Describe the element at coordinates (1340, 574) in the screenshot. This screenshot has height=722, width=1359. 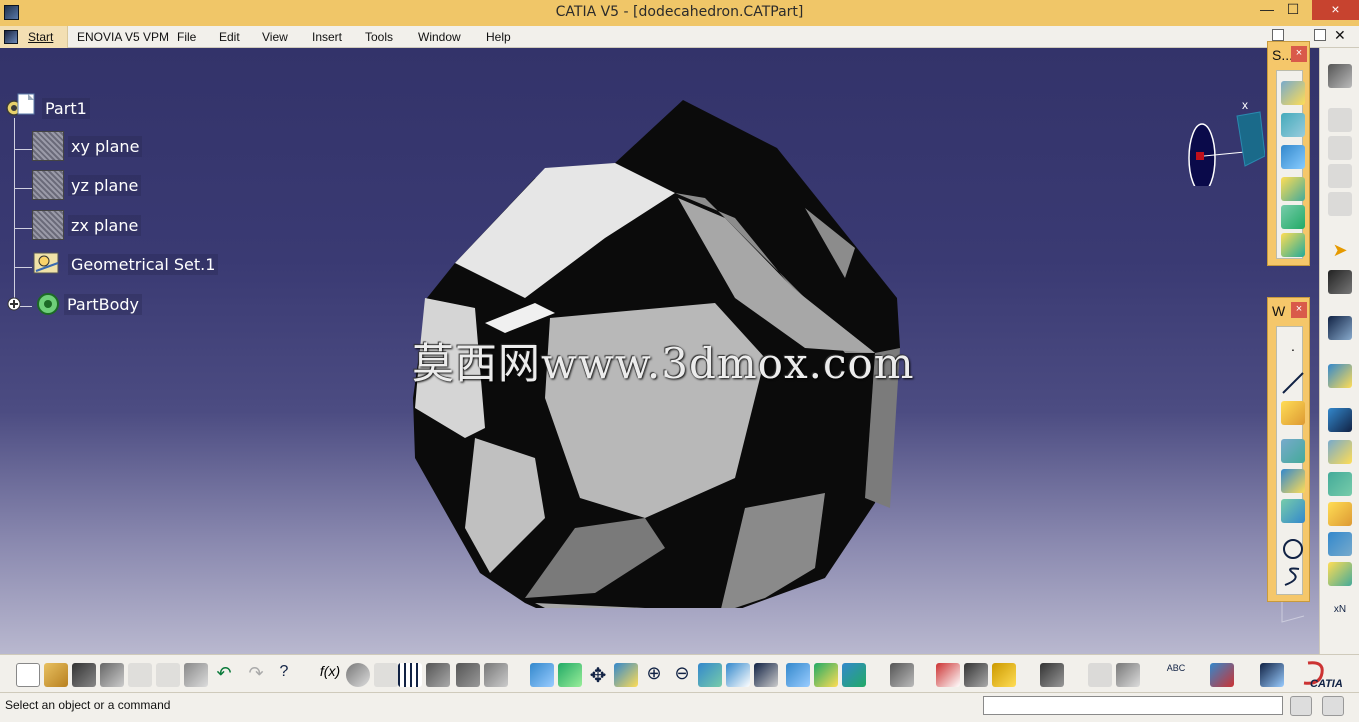
I see `fillet-icon` at that location.